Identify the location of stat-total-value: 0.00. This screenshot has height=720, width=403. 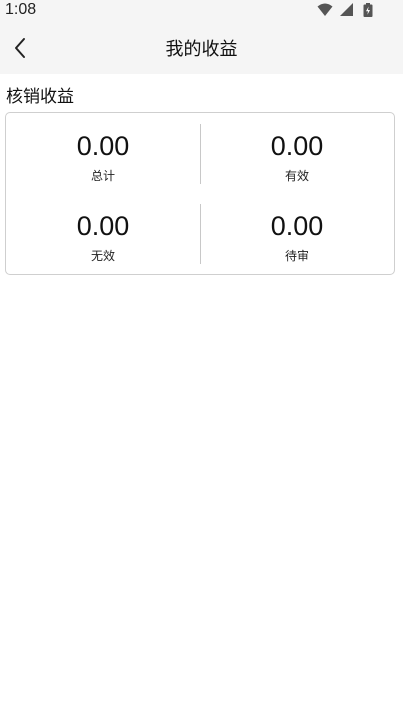
(103, 146).